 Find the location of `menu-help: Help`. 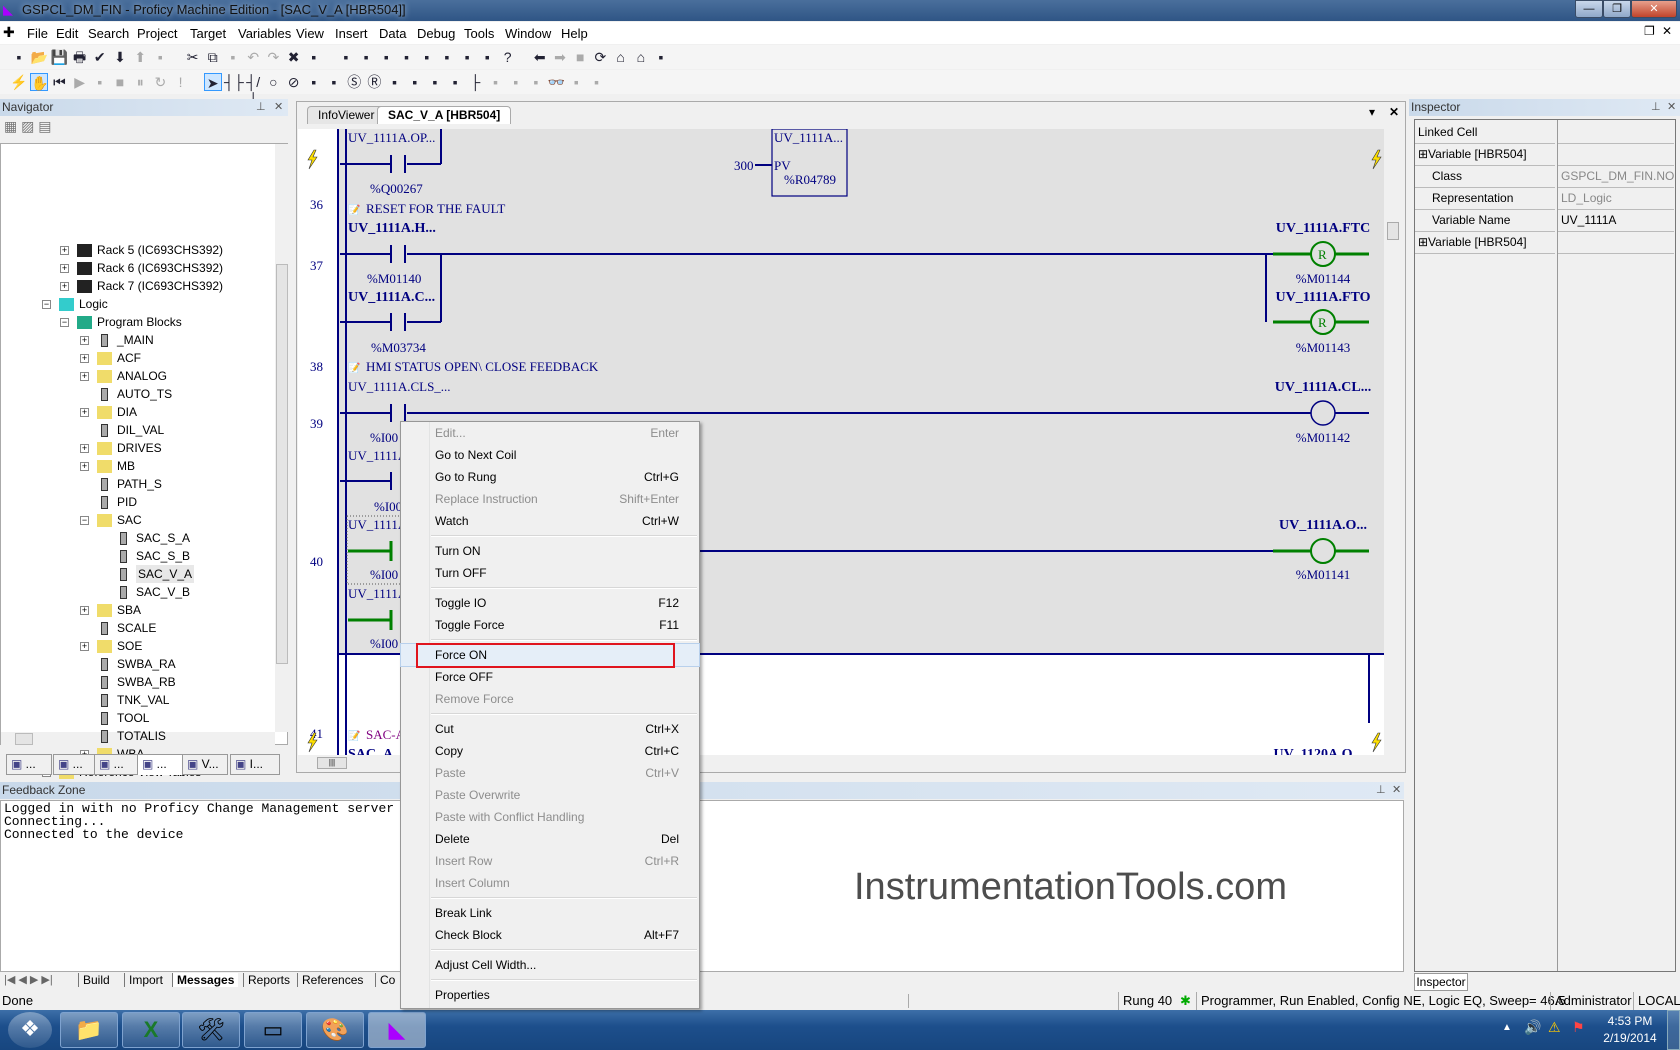

menu-help: Help is located at coordinates (574, 33).